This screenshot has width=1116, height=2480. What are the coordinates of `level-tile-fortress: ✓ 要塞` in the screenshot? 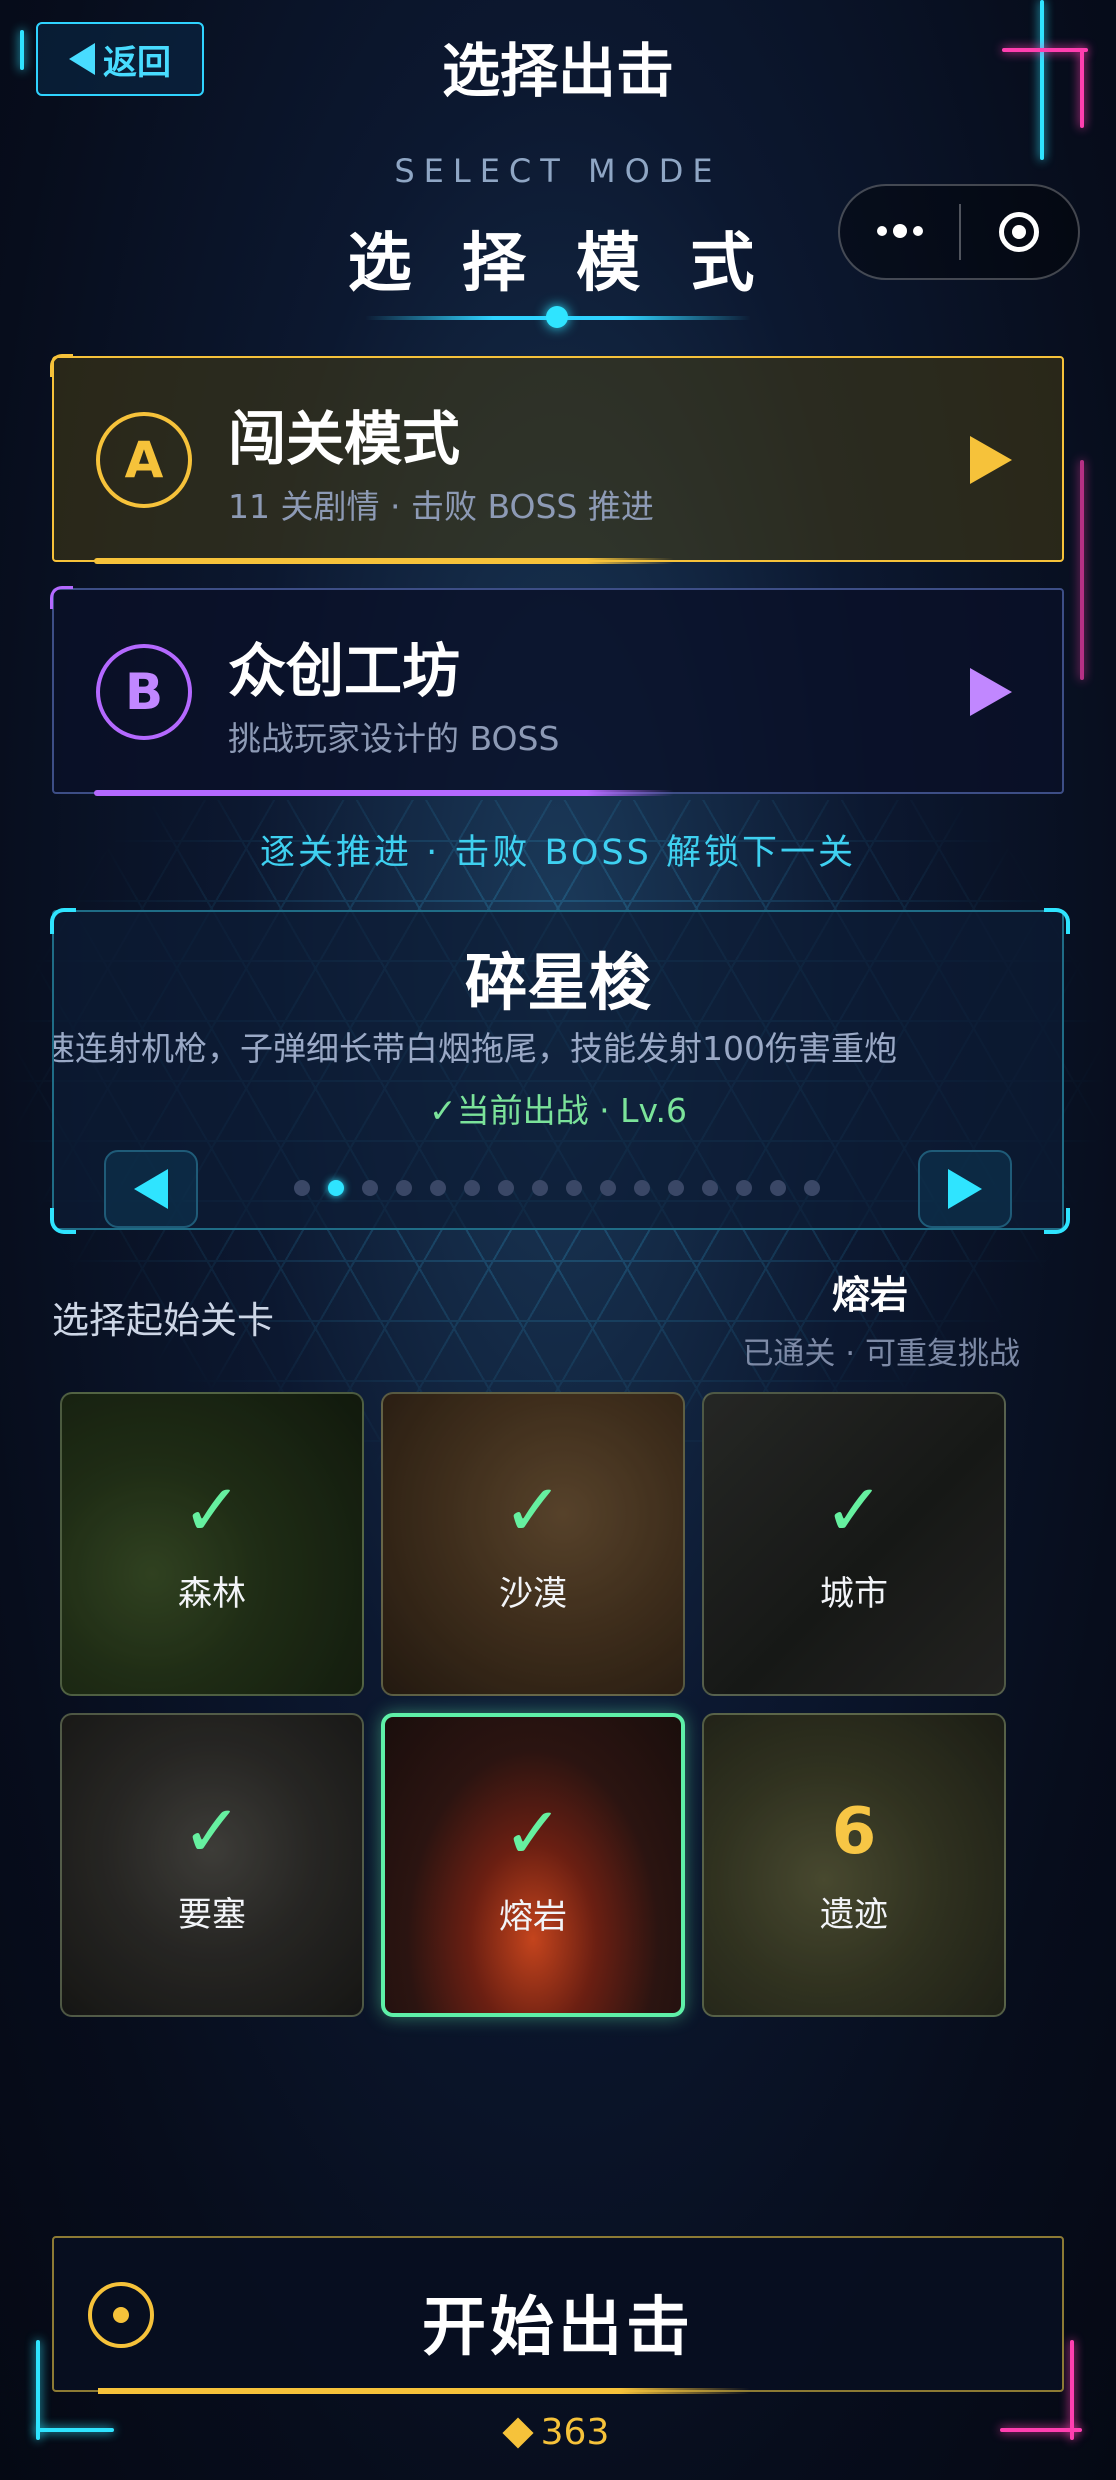 It's located at (212, 1865).